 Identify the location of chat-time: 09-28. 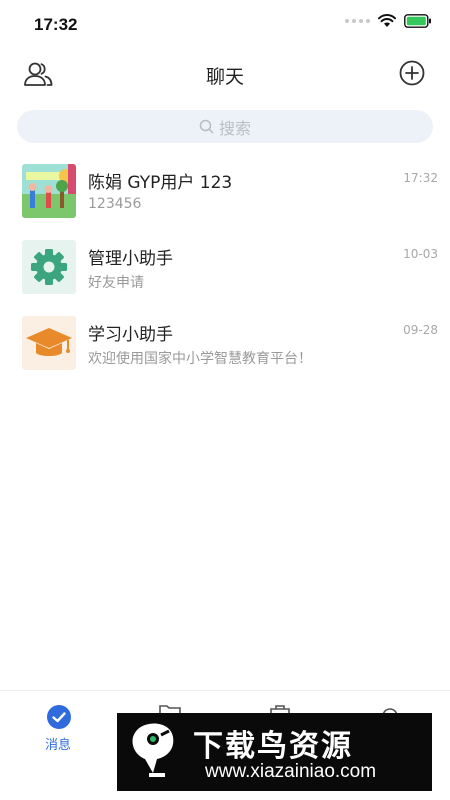
(420, 330).